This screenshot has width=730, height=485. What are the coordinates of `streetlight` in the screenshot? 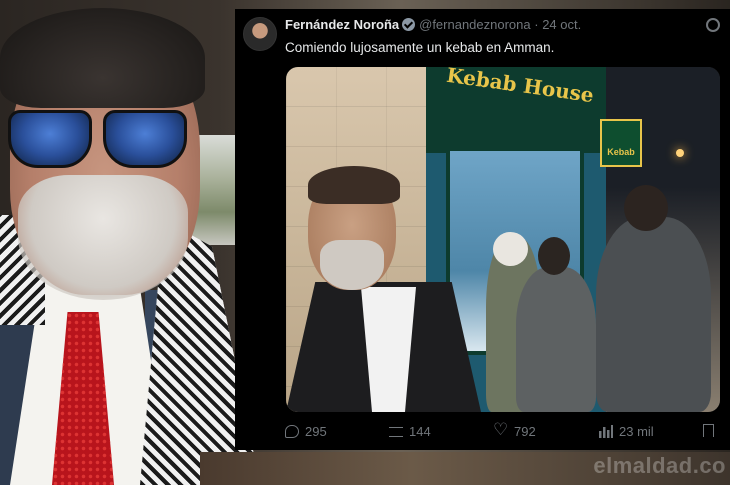 It's located at (680, 153).